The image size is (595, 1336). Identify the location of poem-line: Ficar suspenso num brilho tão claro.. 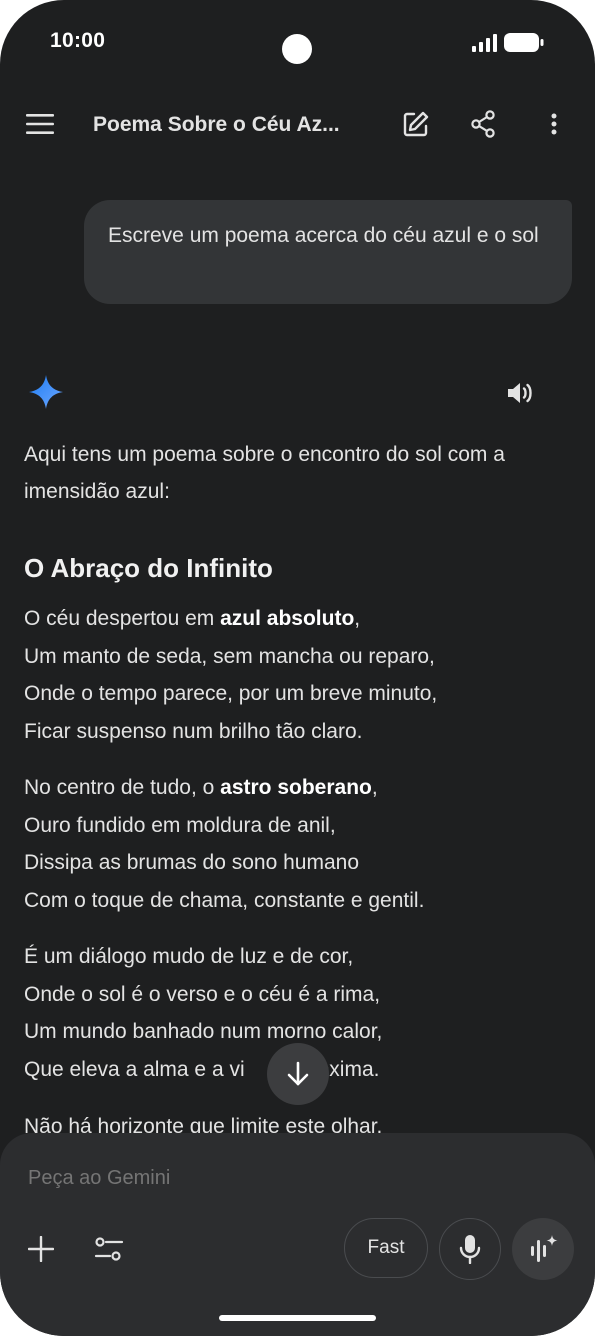
(193, 731).